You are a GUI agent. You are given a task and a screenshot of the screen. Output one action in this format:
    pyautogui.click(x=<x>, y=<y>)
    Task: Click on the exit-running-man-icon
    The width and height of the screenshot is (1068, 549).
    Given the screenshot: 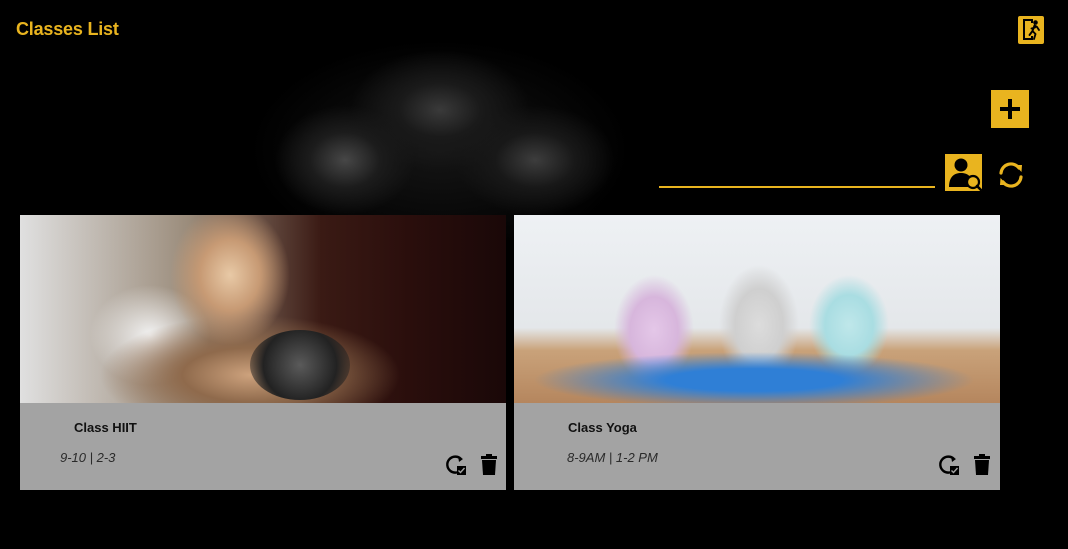 What is the action you would take?
    pyautogui.click(x=1031, y=29)
    